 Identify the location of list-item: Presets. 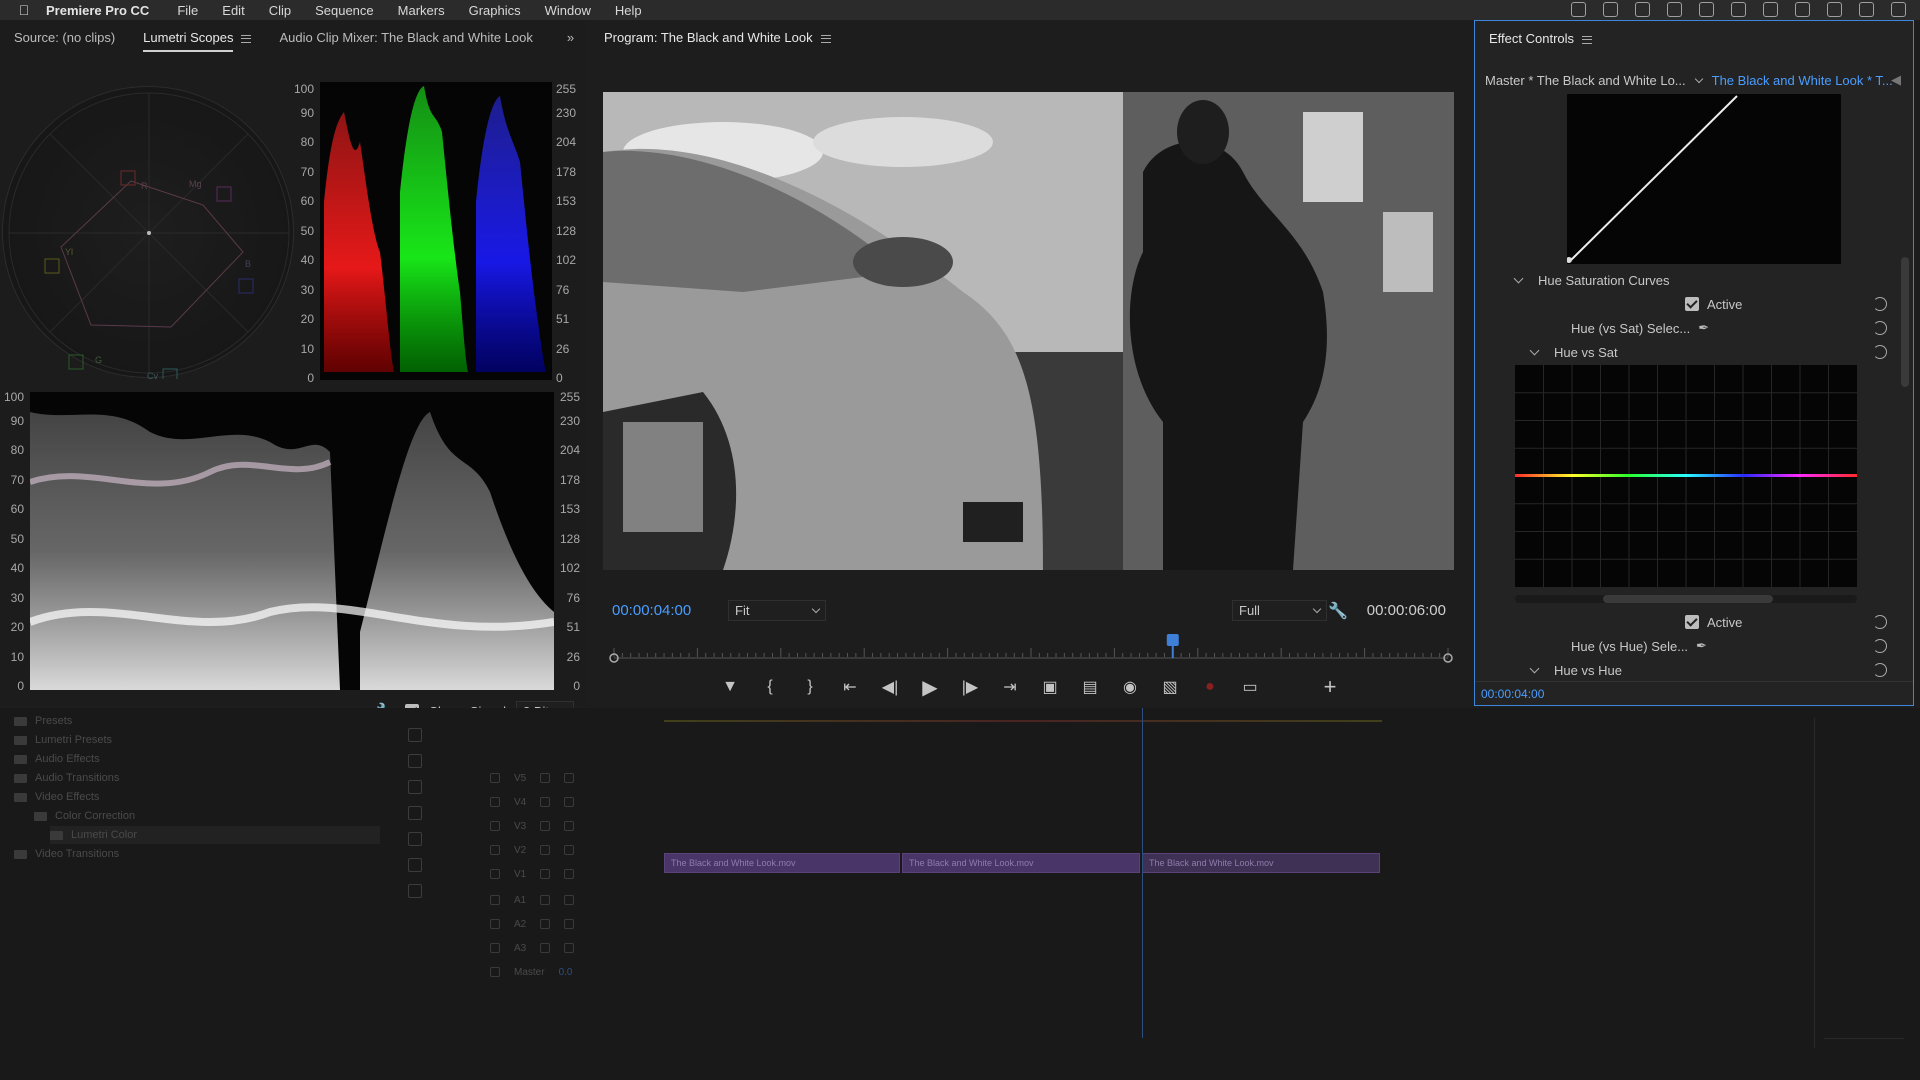
(43, 721).